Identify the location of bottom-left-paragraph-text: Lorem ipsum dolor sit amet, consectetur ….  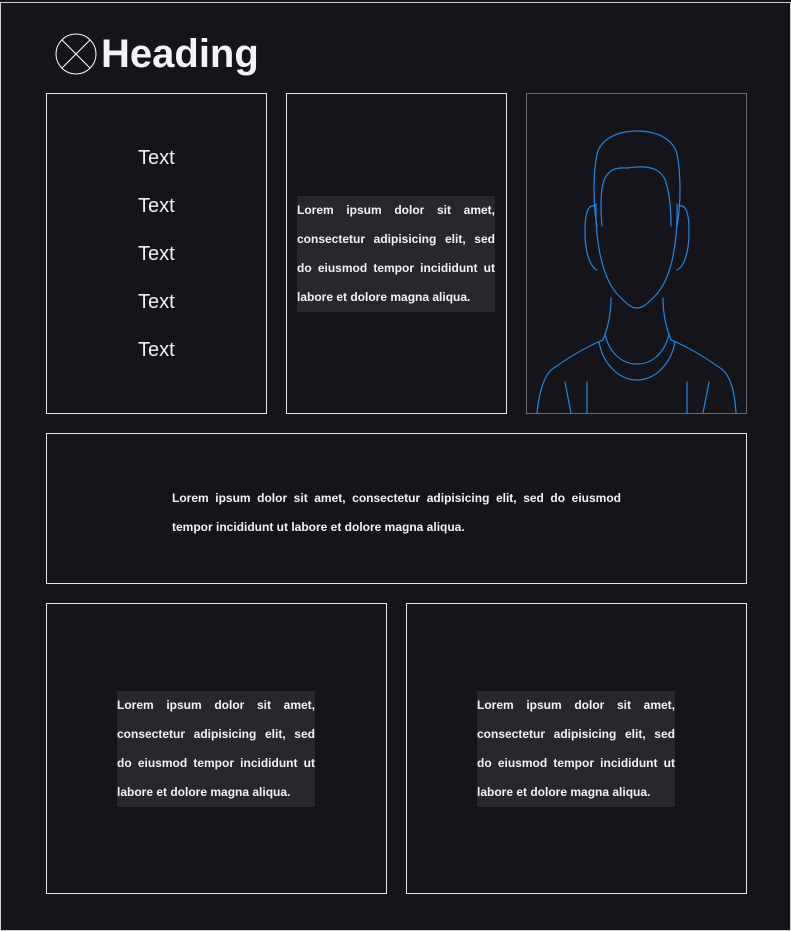
(216, 749).